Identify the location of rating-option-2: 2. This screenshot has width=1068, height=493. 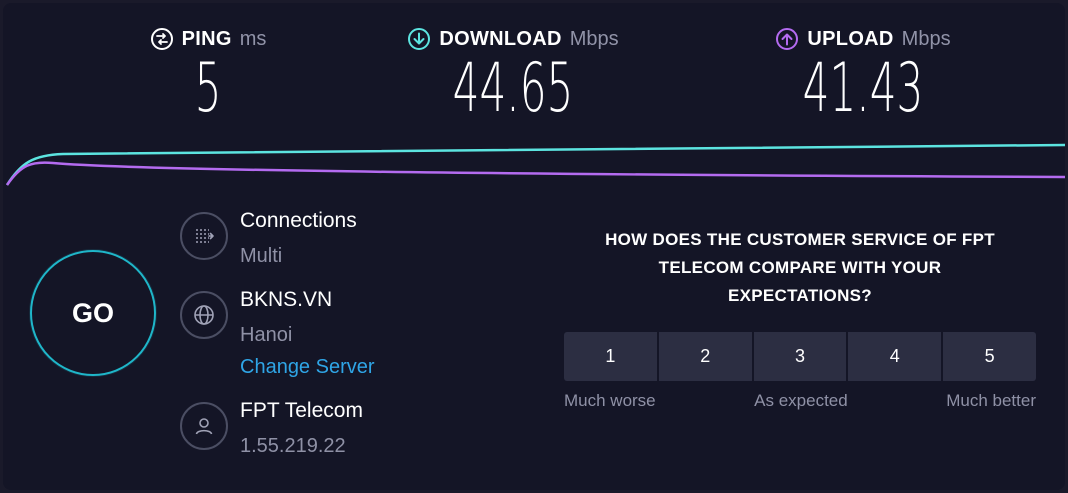
(706, 356).